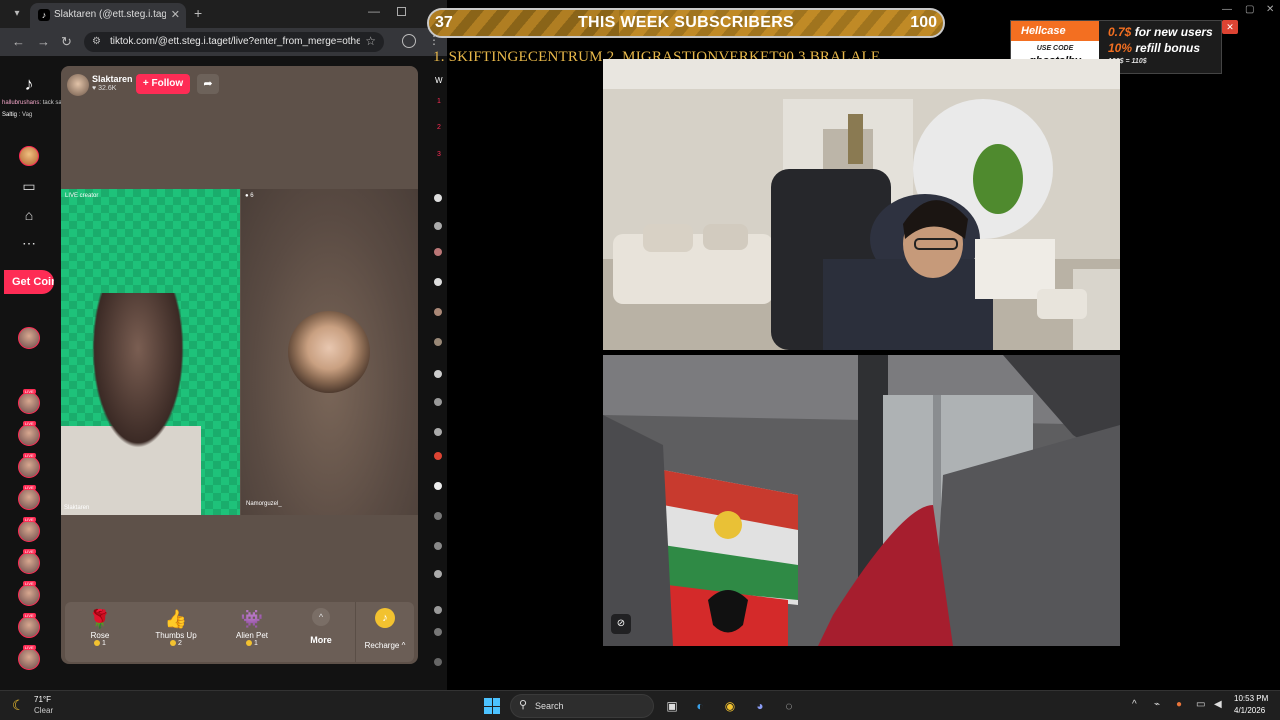 The image size is (1280, 720). Describe the element at coordinates (401, 11) in the screenshot. I see `maximize-window-icon` at that location.